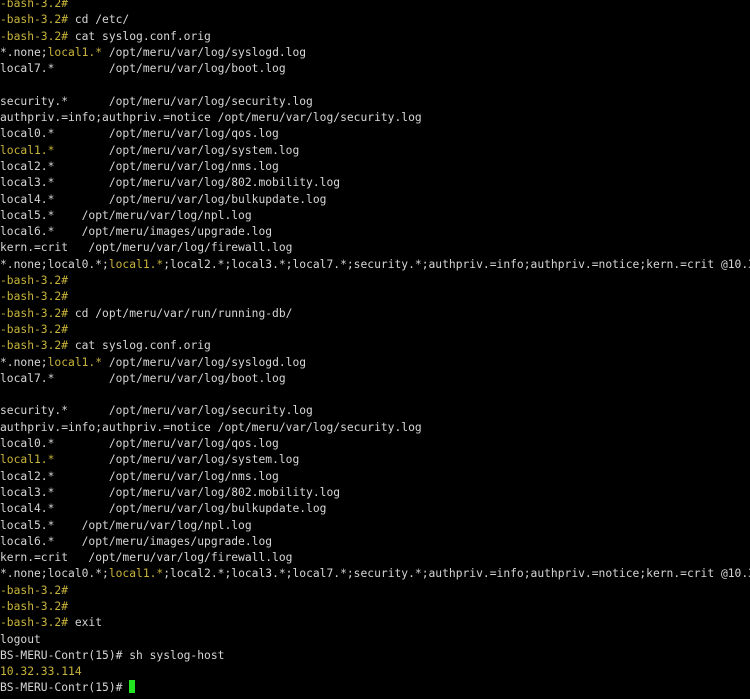 The width and height of the screenshot is (750, 699). What do you see at coordinates (375, 656) in the screenshot?
I see `terminal-line: BS-MERU-Contr(15)# sh syslog-host` at bounding box center [375, 656].